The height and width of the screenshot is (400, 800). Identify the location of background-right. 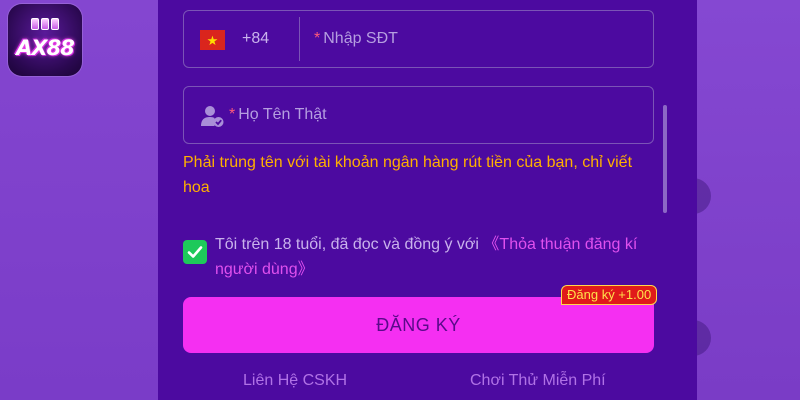
(745, 200).